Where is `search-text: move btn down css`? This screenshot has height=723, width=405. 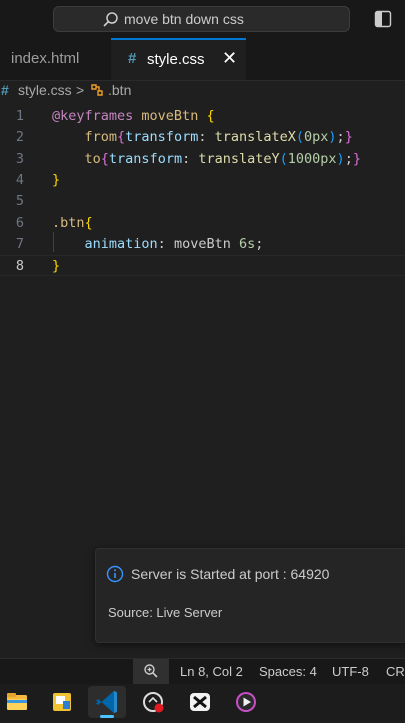 search-text: move btn down css is located at coordinates (184, 19).